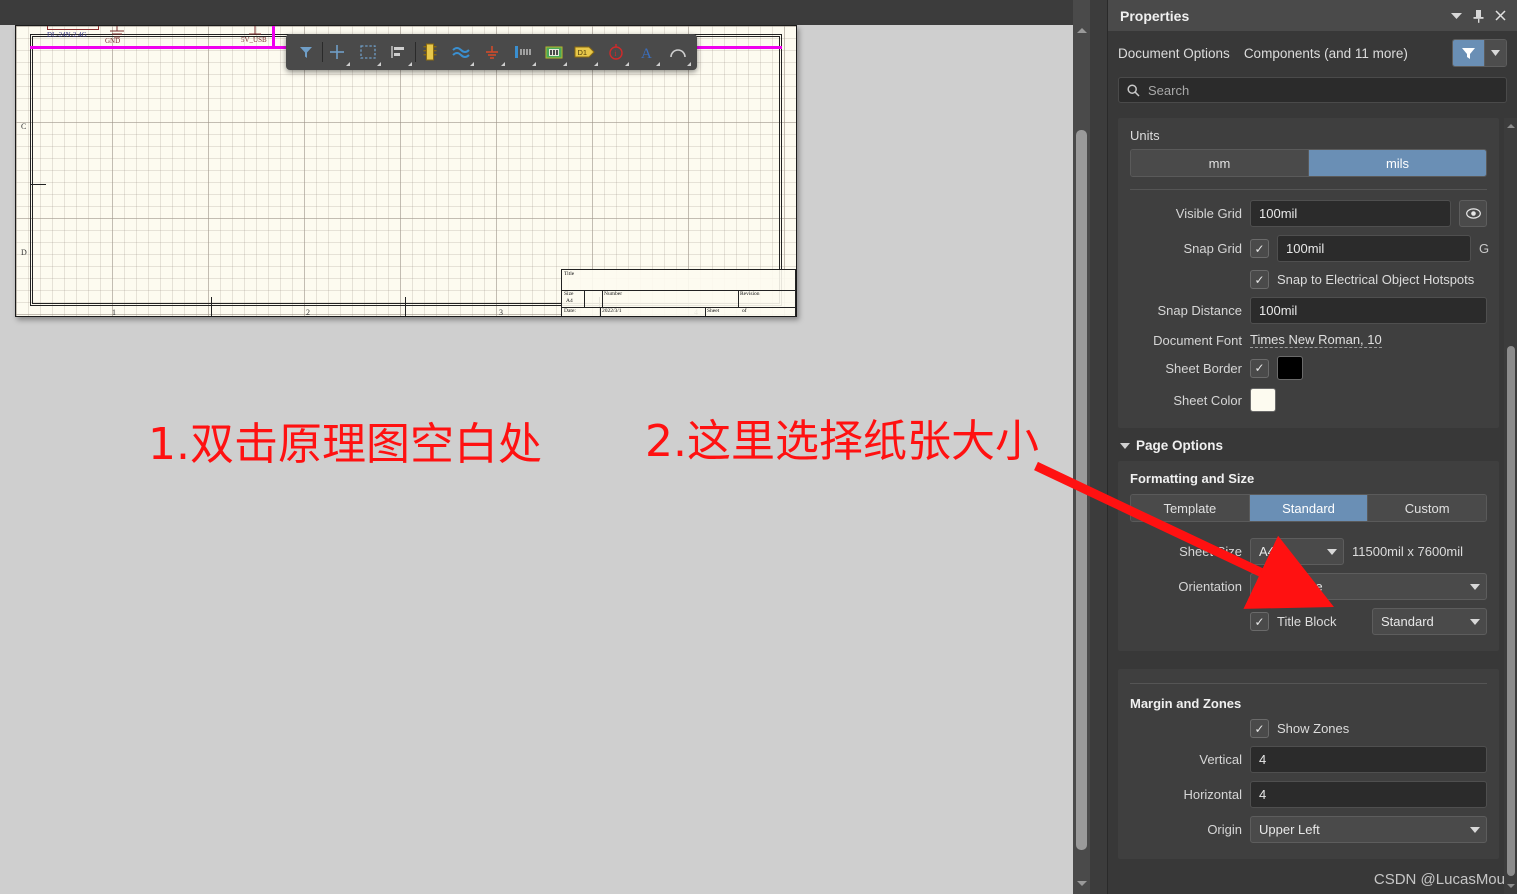 This screenshot has height=894, width=1517. What do you see at coordinates (1308, 368) in the screenshot?
I see `sheet-border-row: Sheet Border ✓` at bounding box center [1308, 368].